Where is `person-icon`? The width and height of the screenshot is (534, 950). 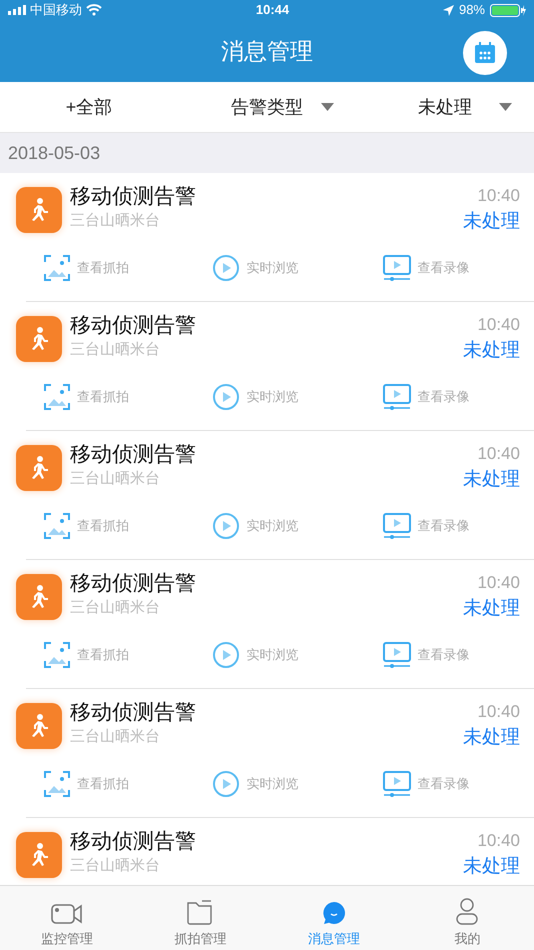 person-icon is located at coordinates (467, 910).